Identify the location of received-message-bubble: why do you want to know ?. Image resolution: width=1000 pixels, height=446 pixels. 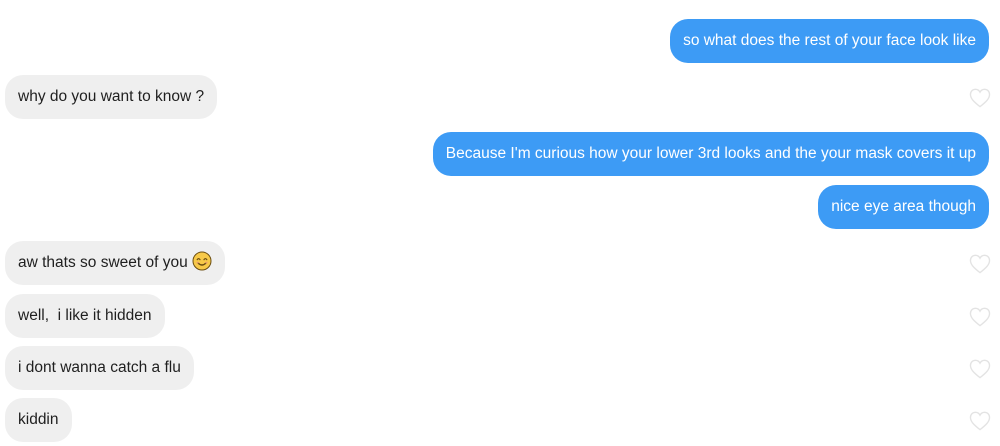
(111, 97).